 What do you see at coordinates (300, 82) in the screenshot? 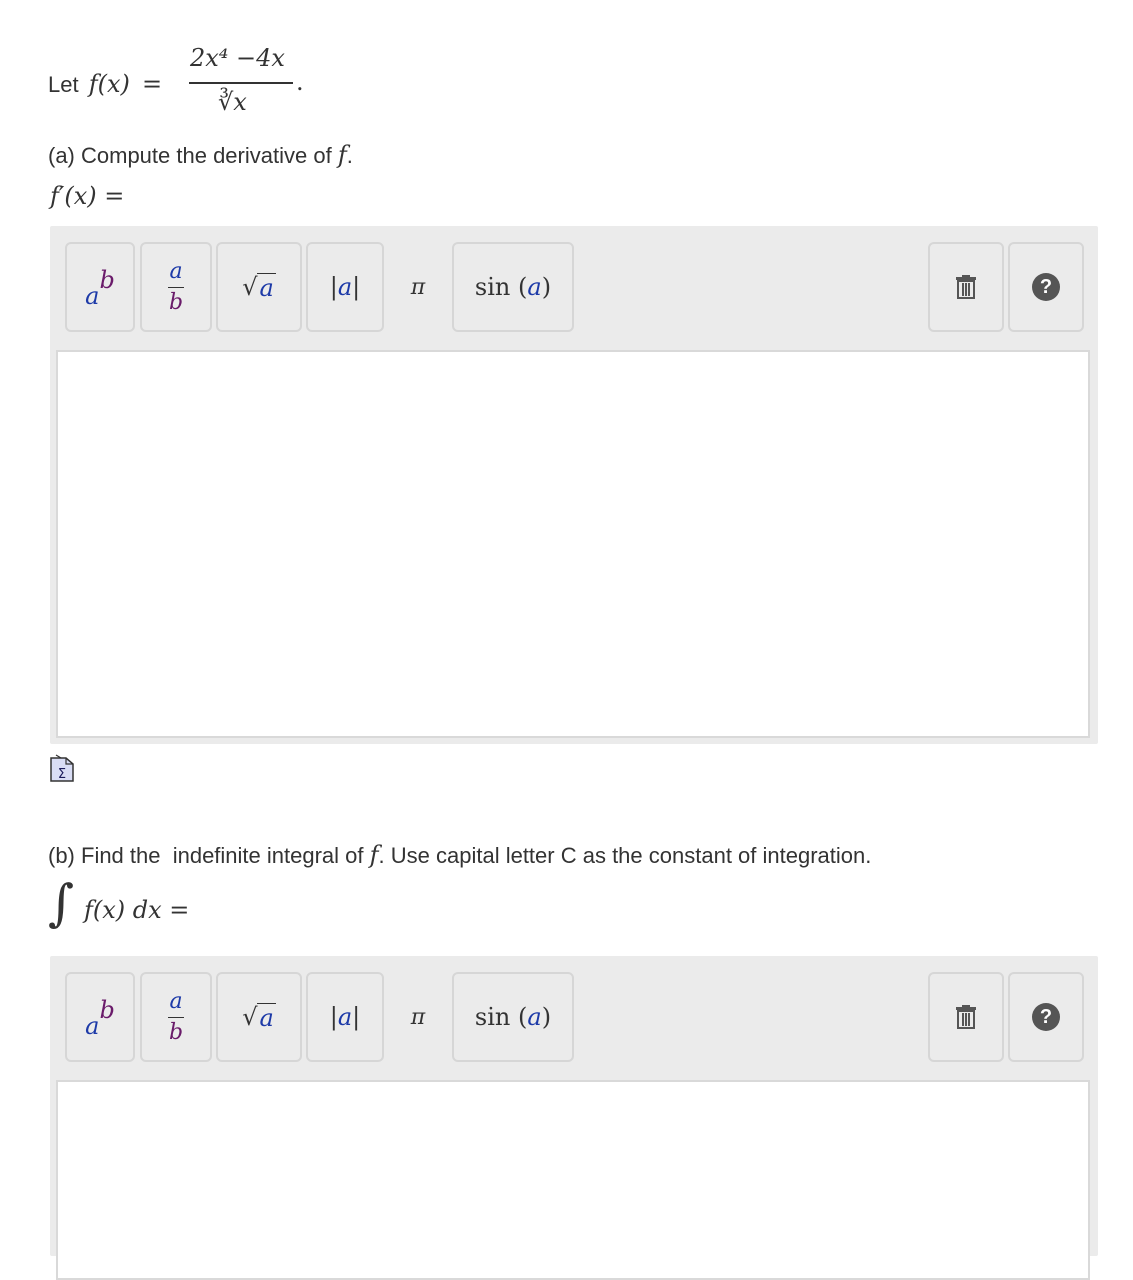
I see `period: .` at bounding box center [300, 82].